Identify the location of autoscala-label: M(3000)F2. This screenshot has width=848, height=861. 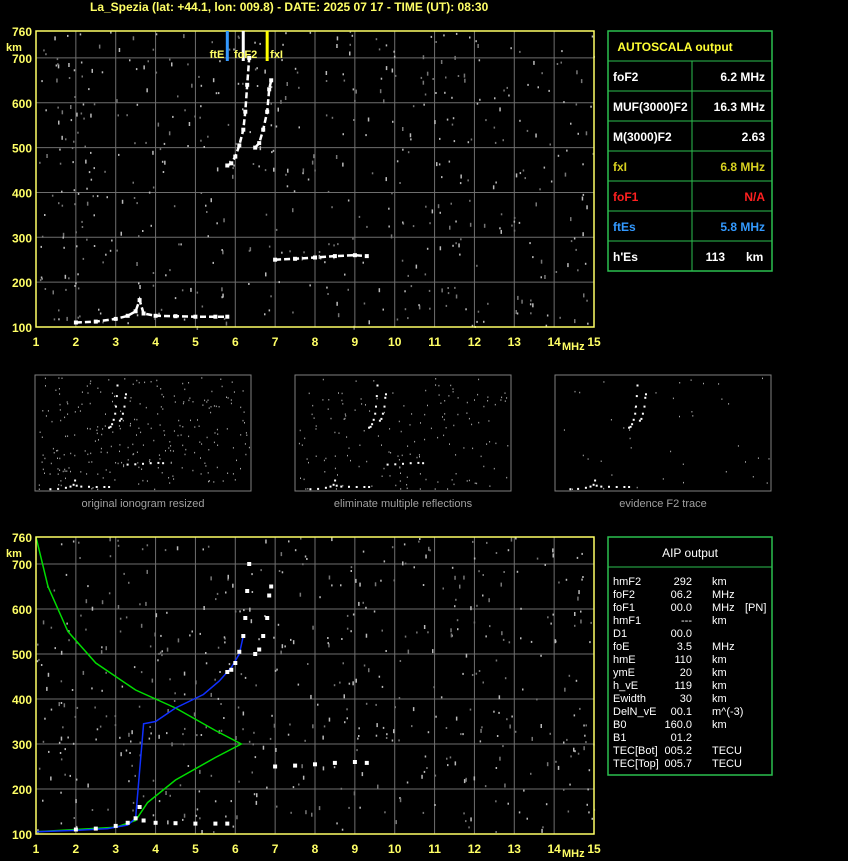
(642, 137).